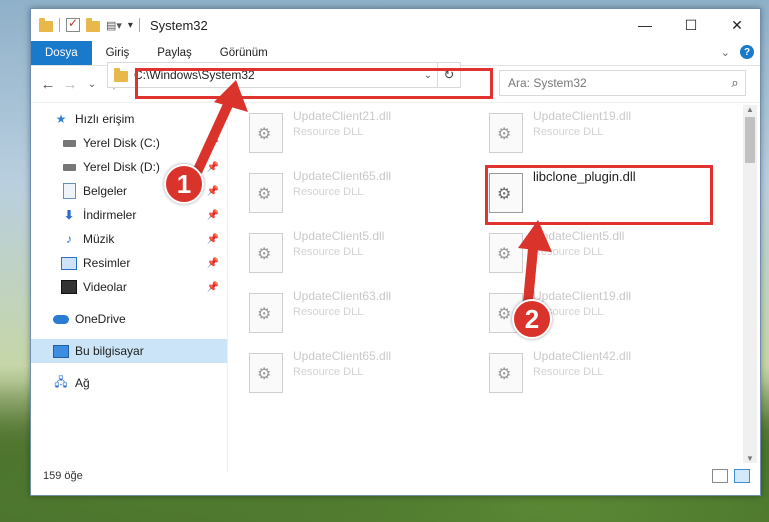  What do you see at coordinates (737, 25) in the screenshot?
I see `close-button: ✕` at bounding box center [737, 25].